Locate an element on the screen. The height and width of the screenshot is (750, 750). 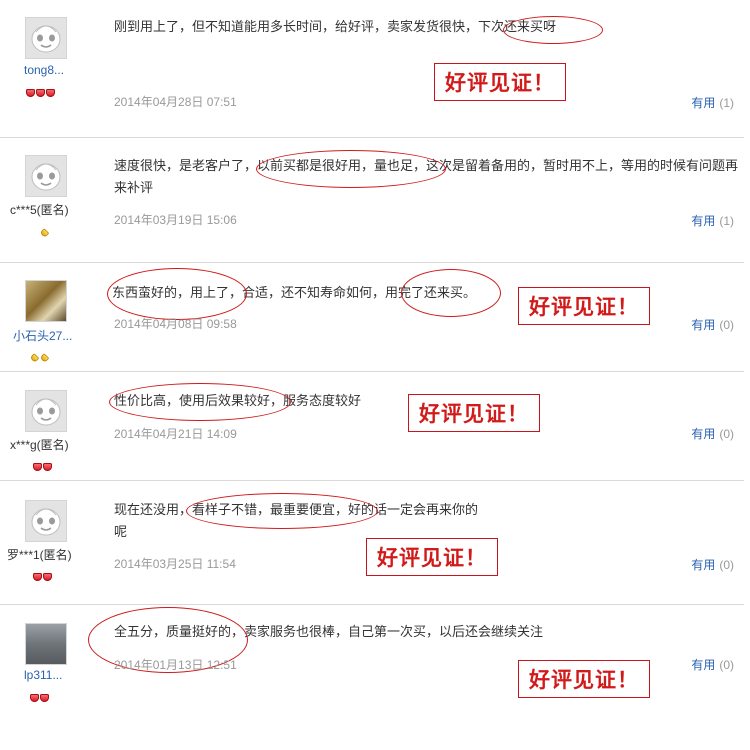
reviewer-name: 罗***1(匿名) is located at coordinates (39, 555).